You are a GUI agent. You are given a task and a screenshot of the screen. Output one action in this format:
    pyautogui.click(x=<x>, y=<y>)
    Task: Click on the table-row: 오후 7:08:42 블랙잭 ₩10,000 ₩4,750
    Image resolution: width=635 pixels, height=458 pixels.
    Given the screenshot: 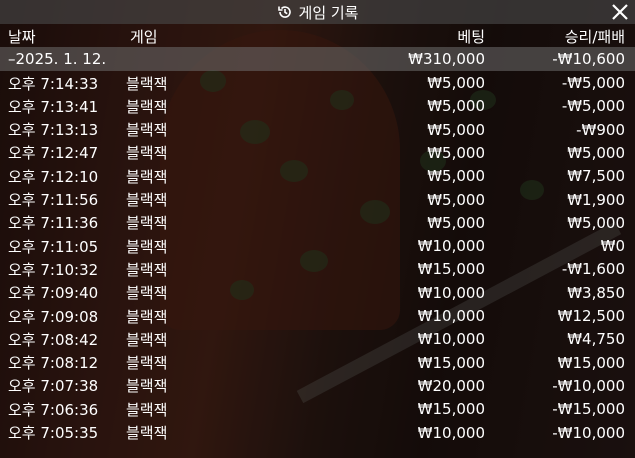 What is the action you would take?
    pyautogui.click(x=317, y=339)
    